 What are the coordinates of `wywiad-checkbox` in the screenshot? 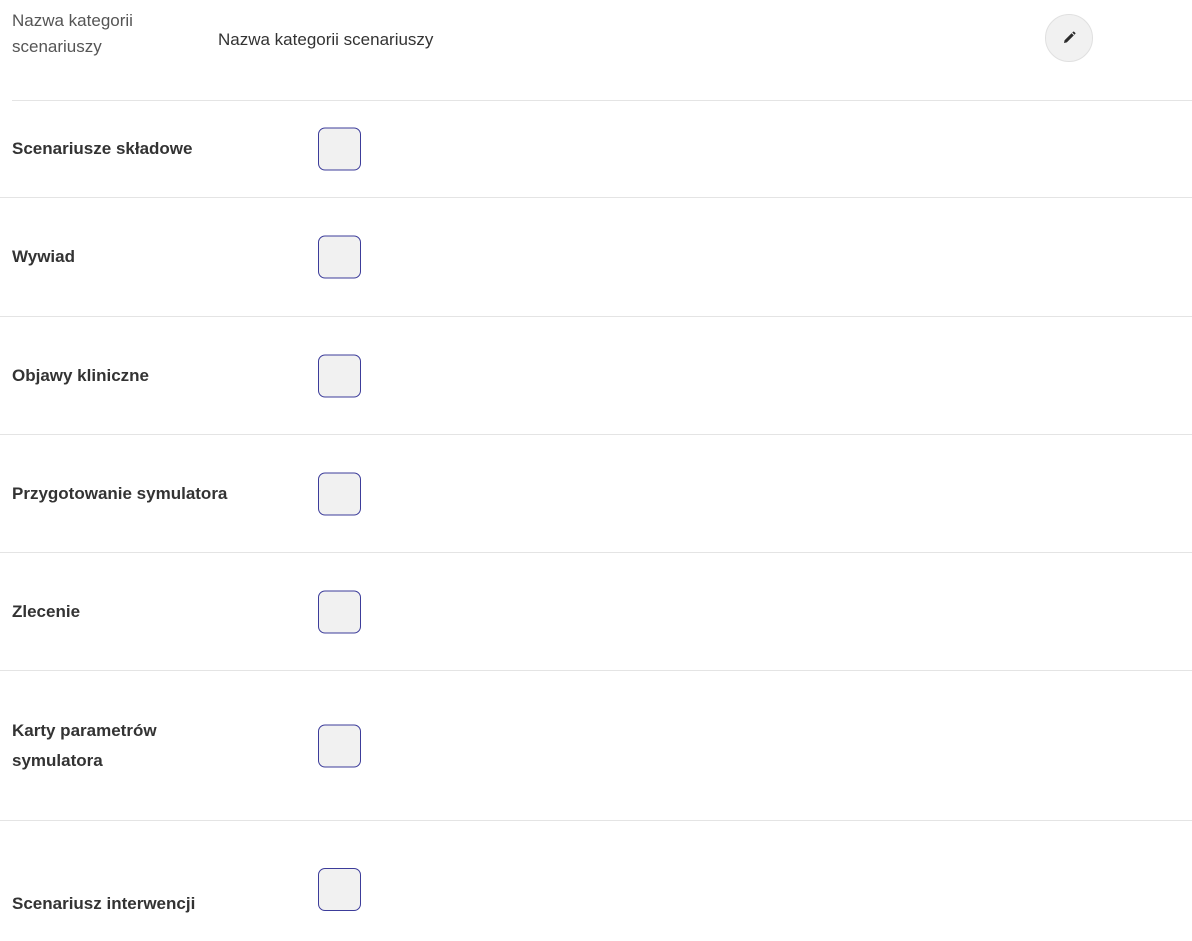 It's located at (339, 257).